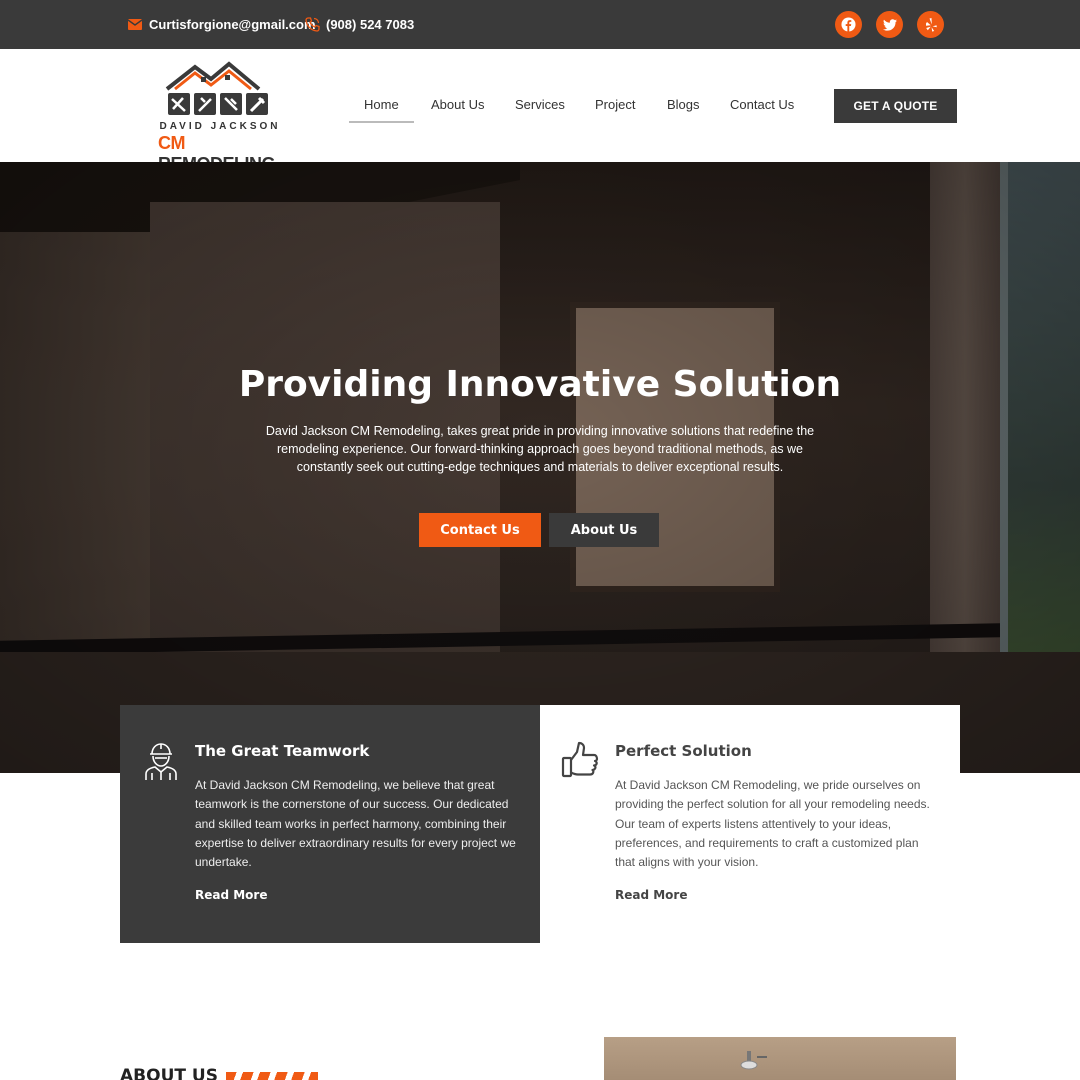 This screenshot has height=1080, width=1080. What do you see at coordinates (272, 1076) in the screenshot?
I see `title-accent-stripes` at bounding box center [272, 1076].